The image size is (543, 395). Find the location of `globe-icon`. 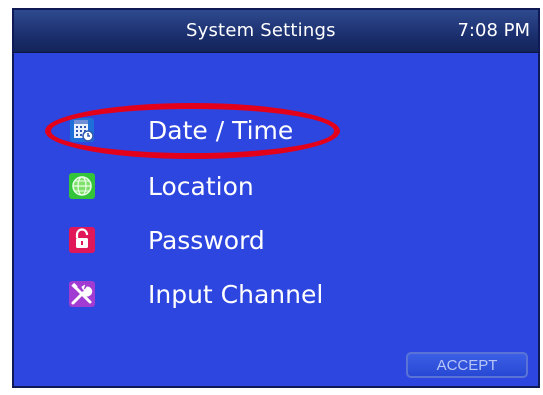

globe-icon is located at coordinates (82, 186).